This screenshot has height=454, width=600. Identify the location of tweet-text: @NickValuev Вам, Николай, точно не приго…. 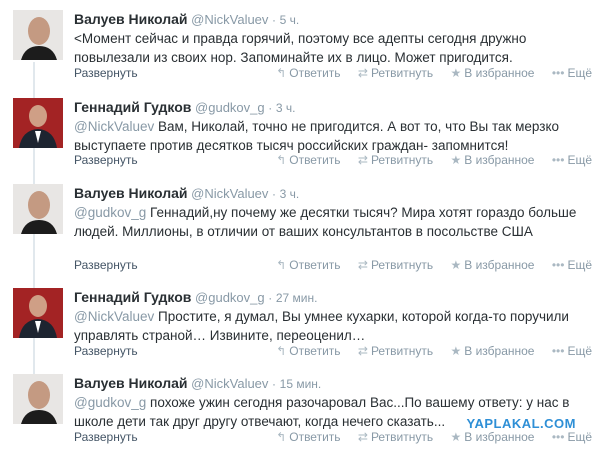
(334, 136).